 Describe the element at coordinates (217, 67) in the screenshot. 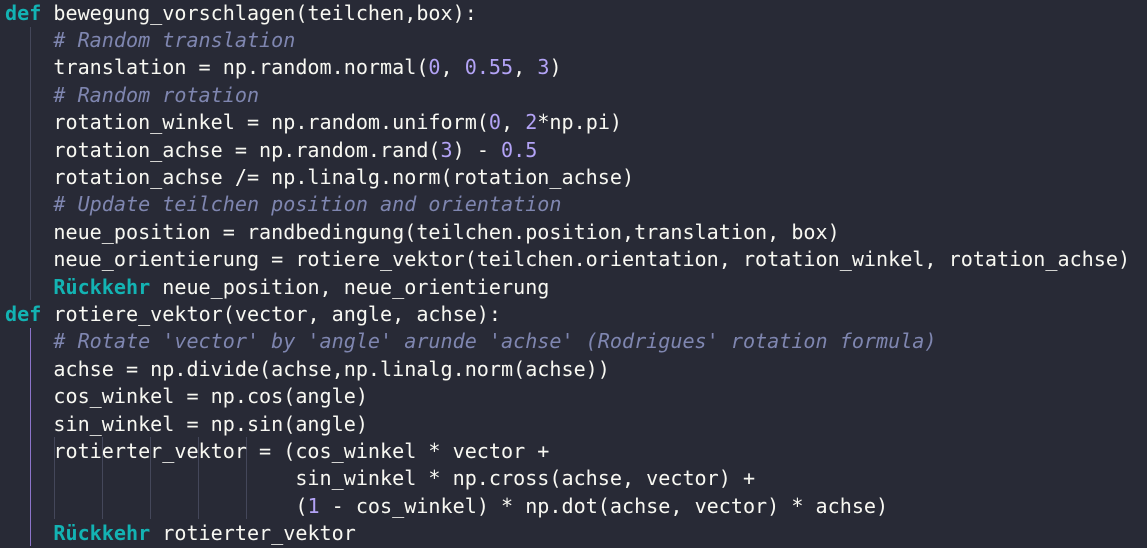

I see `code-token: translation = np.random.normal(` at that location.